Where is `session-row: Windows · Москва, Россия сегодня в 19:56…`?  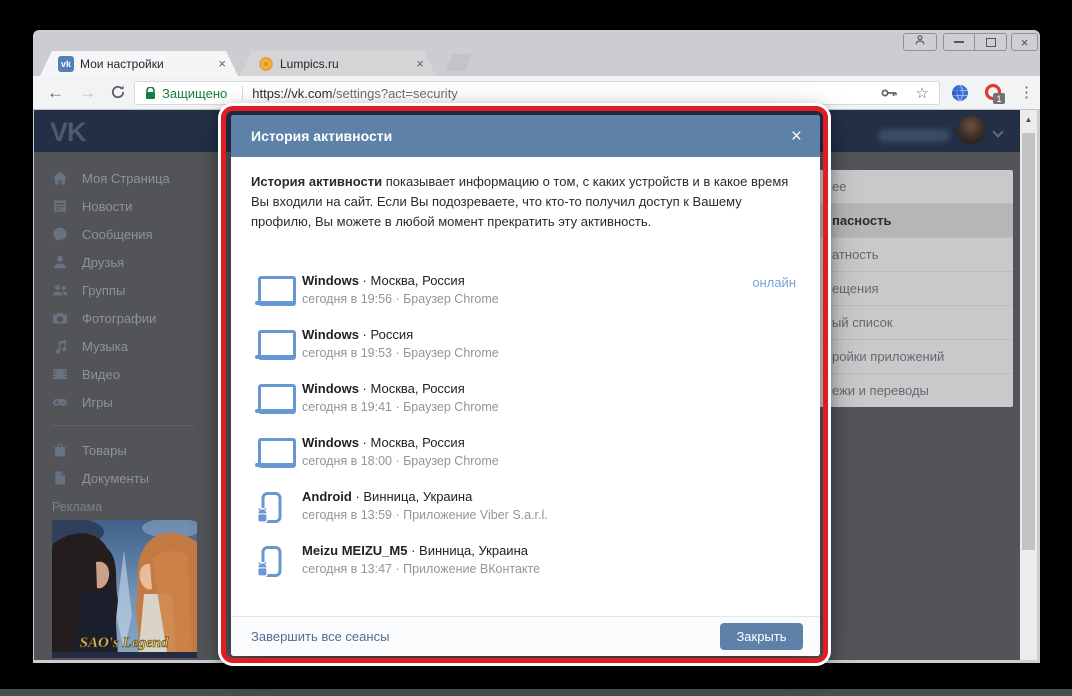
session-row: Windows · Москва, Россия сегодня в 19:56… is located at coordinates (525, 295).